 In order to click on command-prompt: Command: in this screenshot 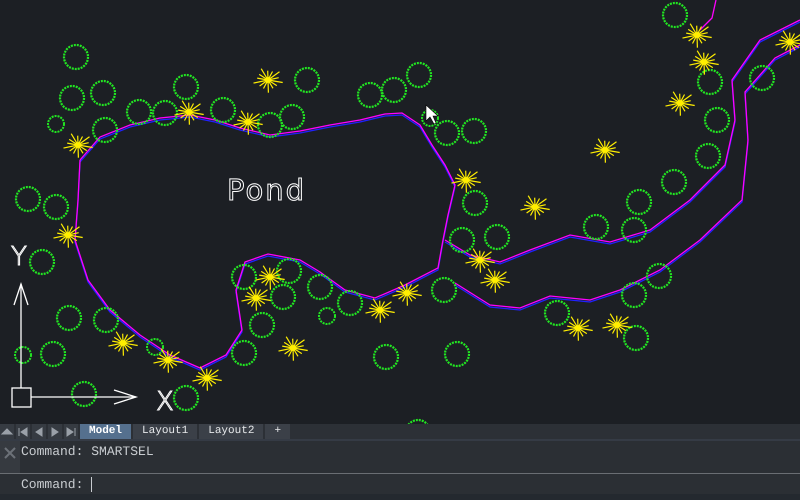, I will do `click(52, 484)`.